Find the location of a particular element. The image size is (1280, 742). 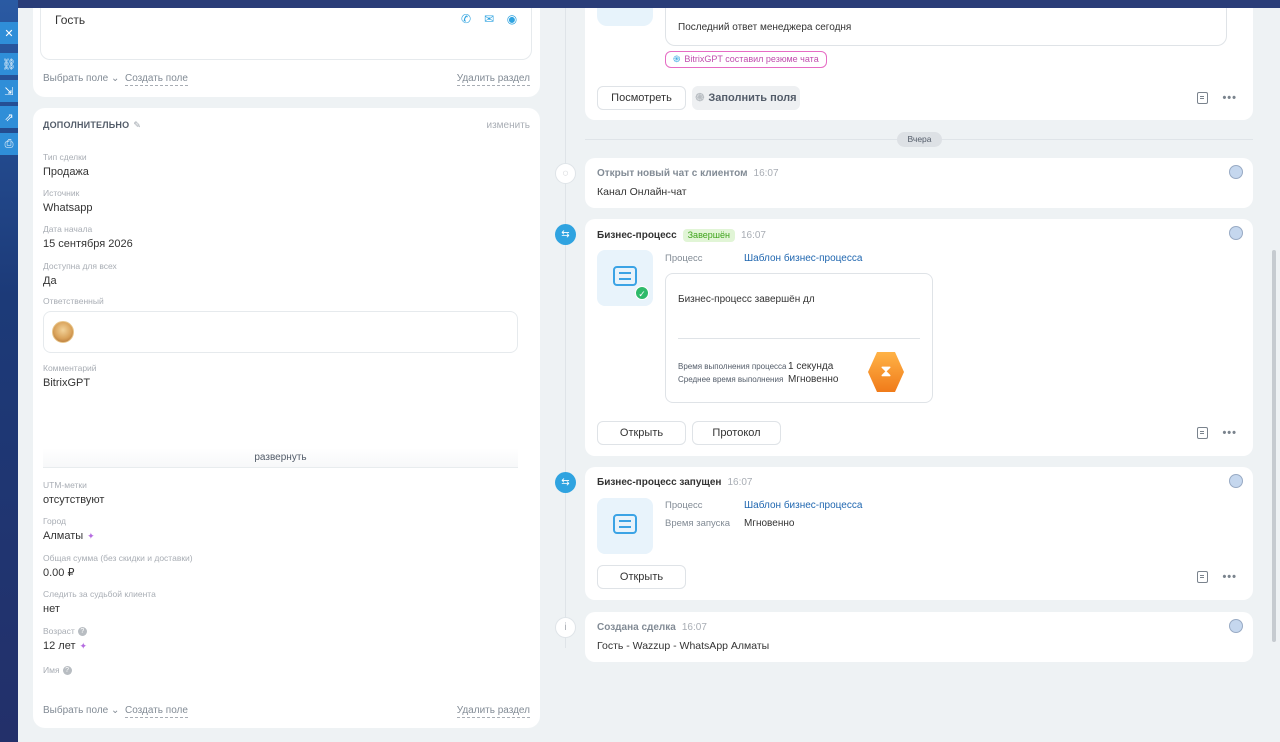

summary-text: Последний ответ менеджера сегодня is located at coordinates (946, 27).